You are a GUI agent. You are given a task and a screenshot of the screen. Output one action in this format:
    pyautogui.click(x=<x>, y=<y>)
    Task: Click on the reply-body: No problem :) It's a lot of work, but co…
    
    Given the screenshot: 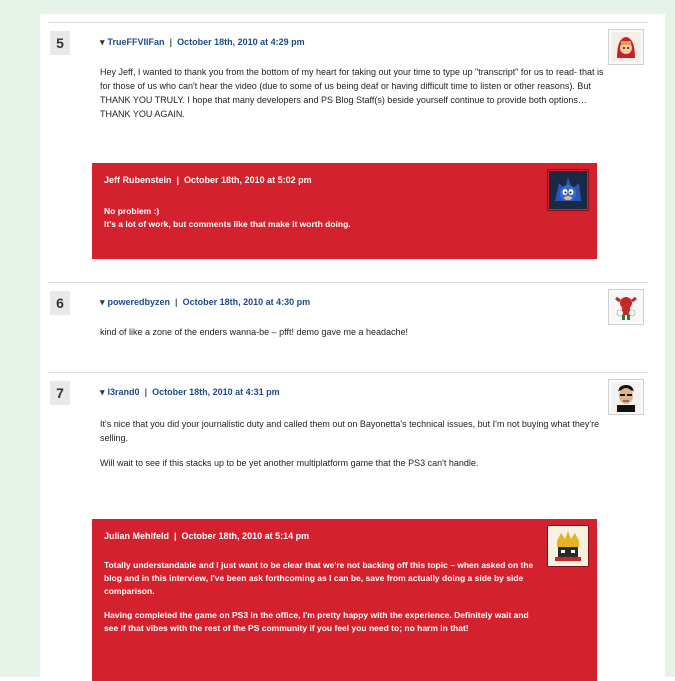 What is the action you would take?
    pyautogui.click(x=319, y=223)
    